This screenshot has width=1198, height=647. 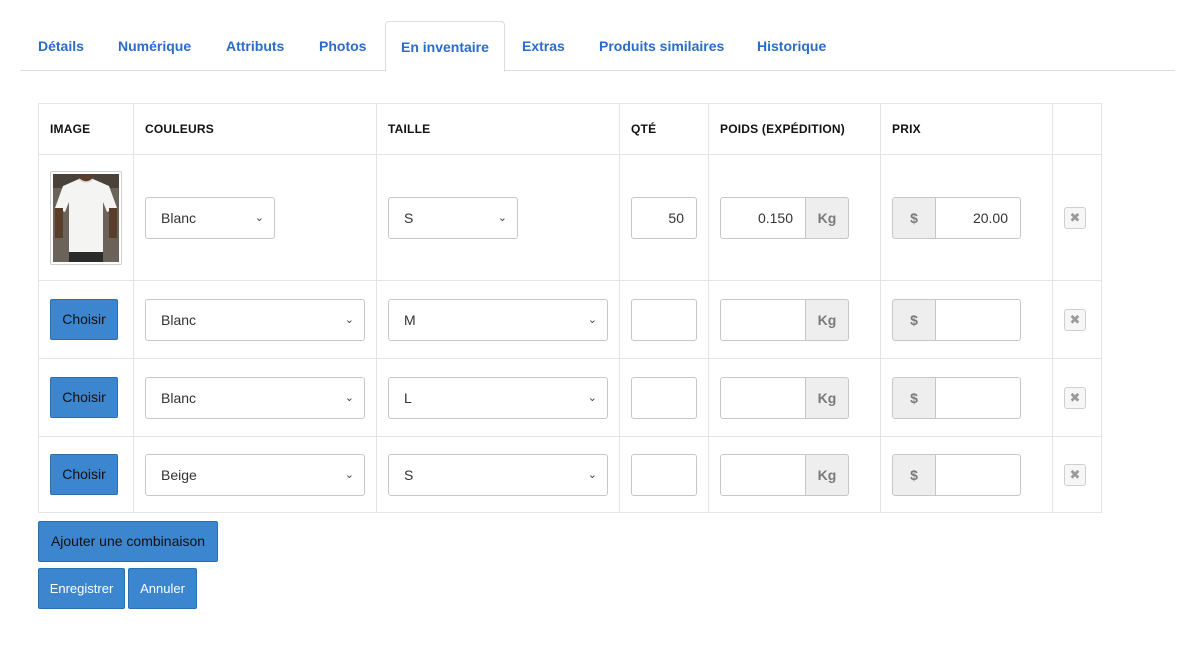 What do you see at coordinates (791, 46) in the screenshot?
I see `tab-historique: Historique` at bounding box center [791, 46].